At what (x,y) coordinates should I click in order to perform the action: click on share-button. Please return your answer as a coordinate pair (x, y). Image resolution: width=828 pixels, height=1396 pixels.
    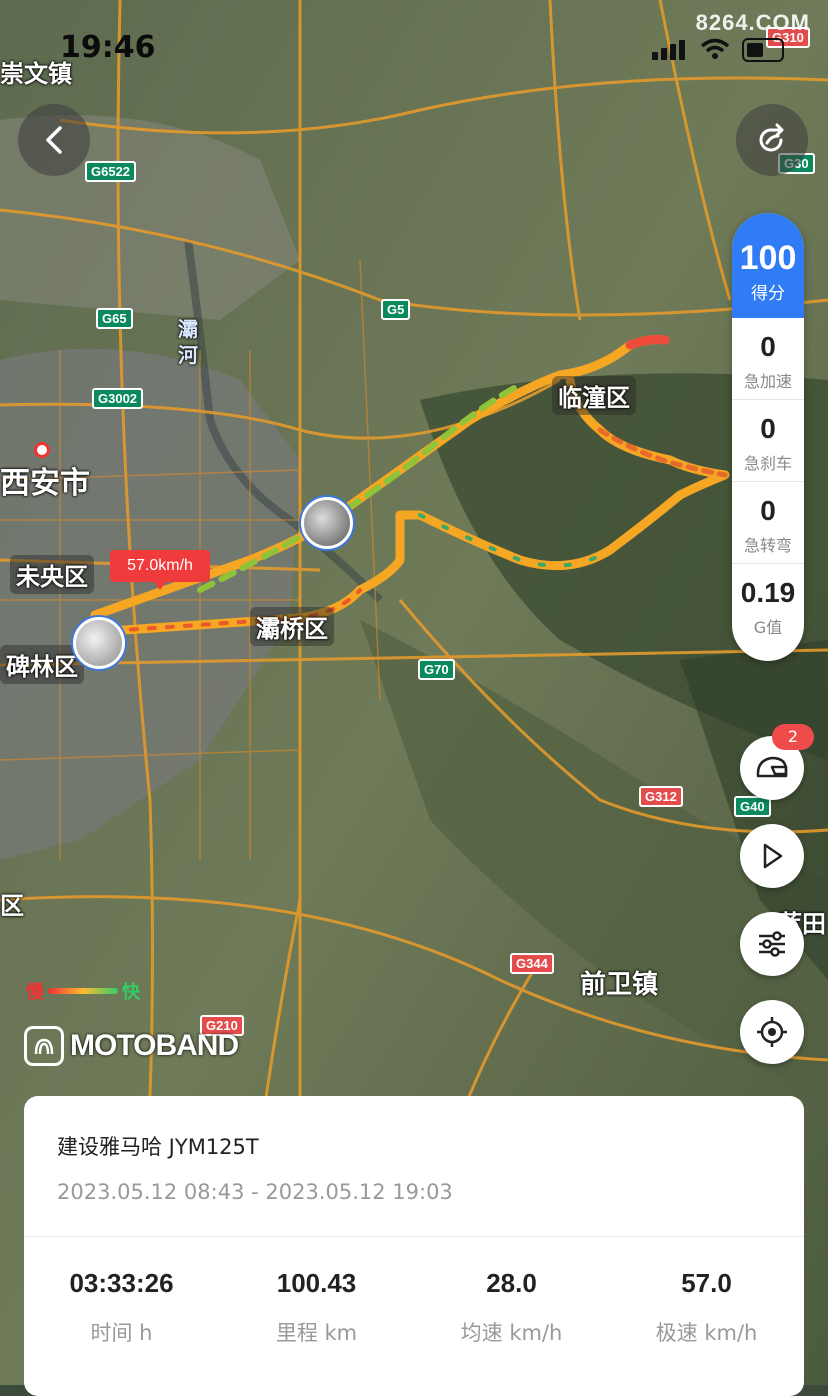
    Looking at the image, I should click on (772, 140).